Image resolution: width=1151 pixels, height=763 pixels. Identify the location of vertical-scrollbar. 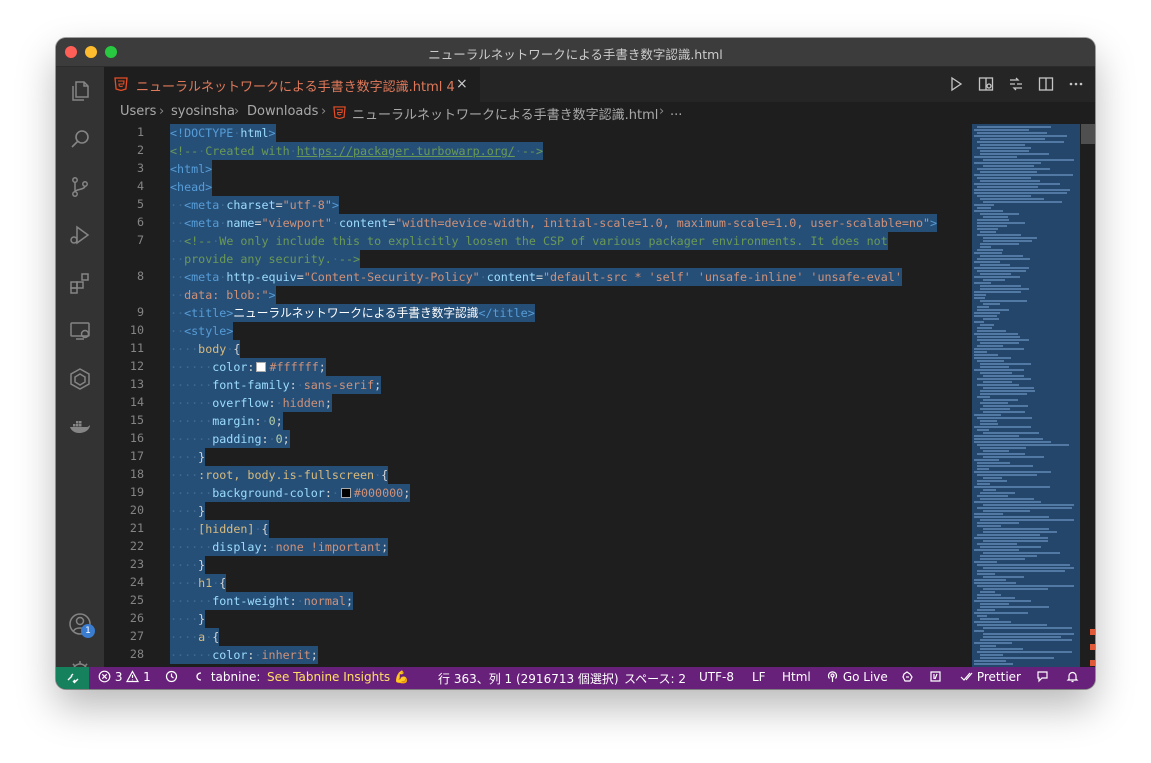
(1088, 395).